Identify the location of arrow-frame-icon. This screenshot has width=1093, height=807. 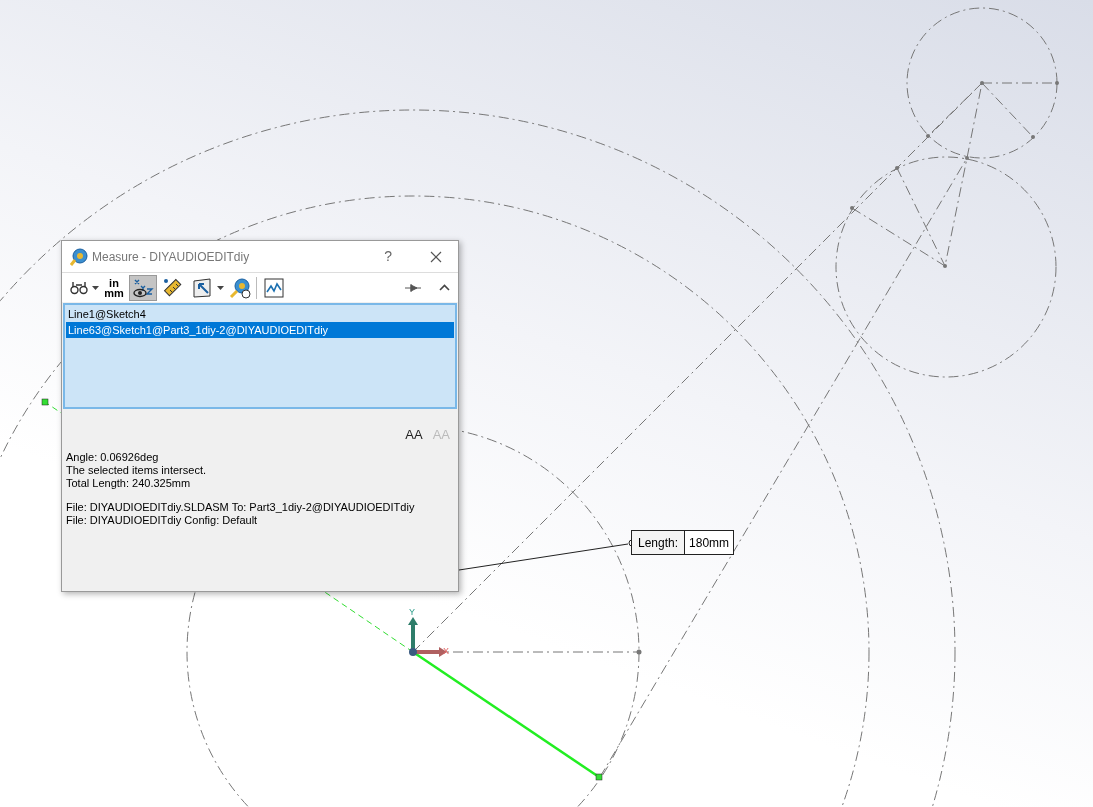
(203, 287).